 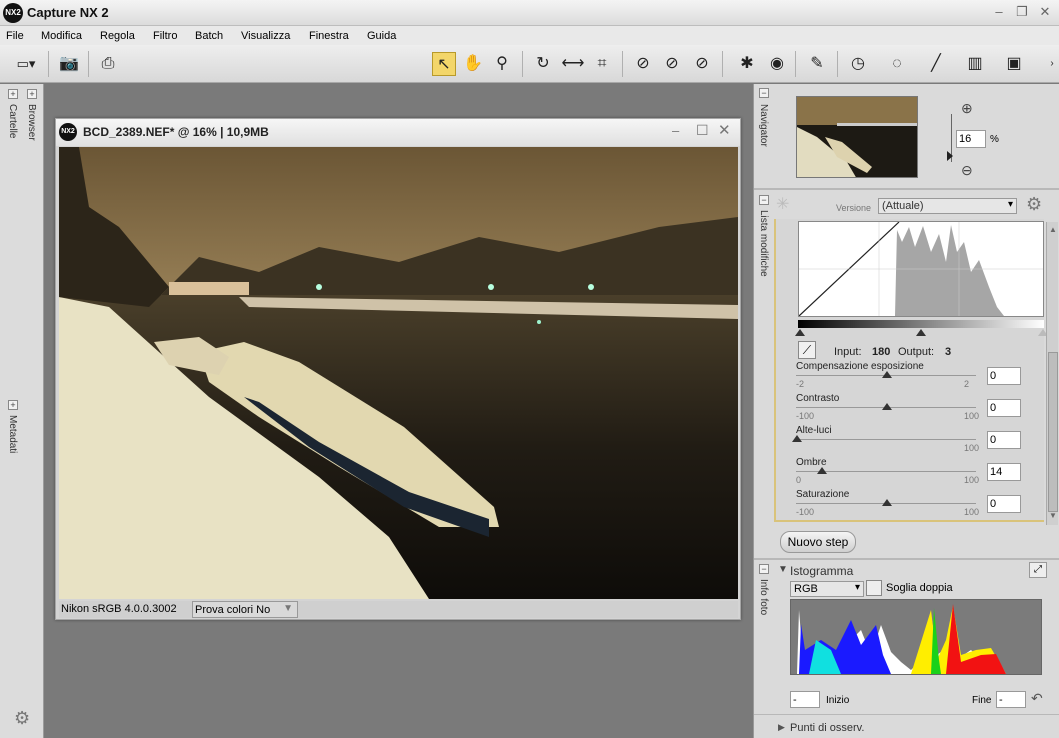 What do you see at coordinates (827, 728) in the screenshot?
I see `watch-points-label: Punti di osserv.` at bounding box center [827, 728].